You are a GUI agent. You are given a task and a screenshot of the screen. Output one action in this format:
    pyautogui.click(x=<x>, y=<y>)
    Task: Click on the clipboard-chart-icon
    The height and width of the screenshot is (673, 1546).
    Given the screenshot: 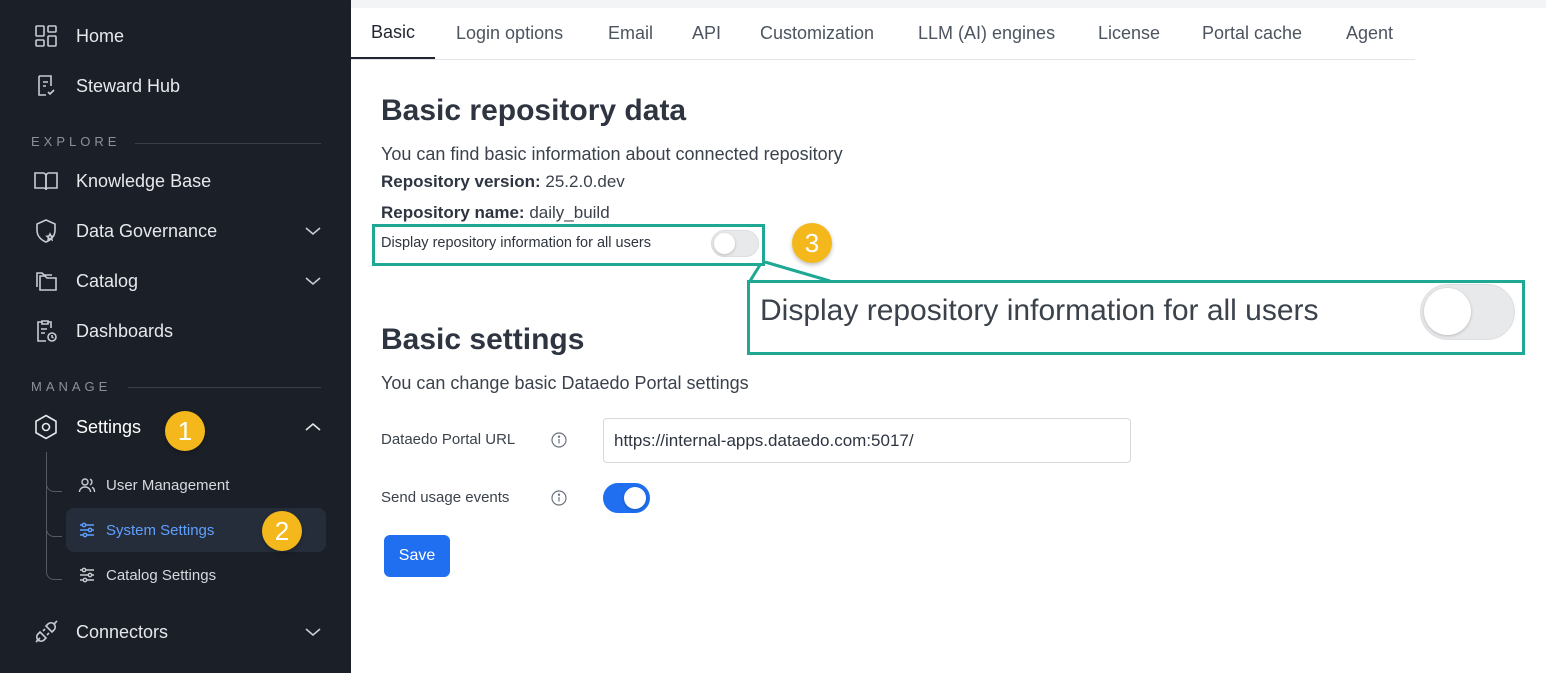 What is the action you would take?
    pyautogui.click(x=46, y=331)
    